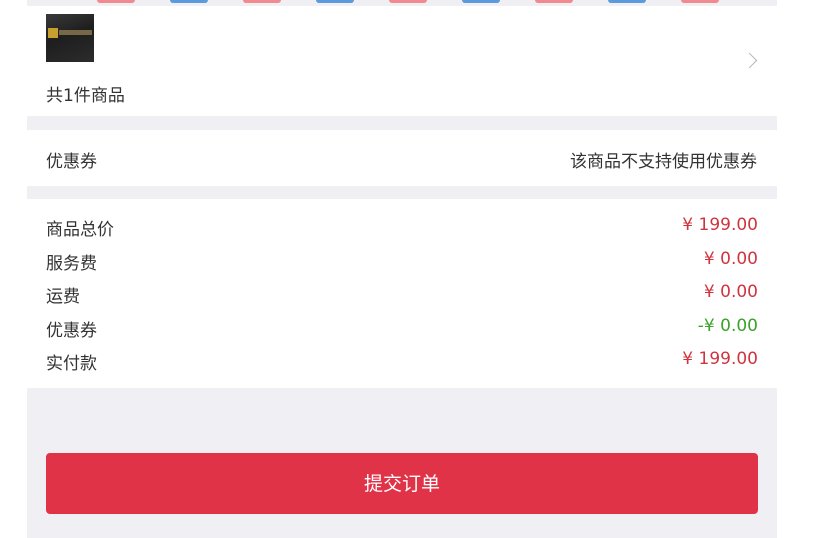 The width and height of the screenshot is (824, 538). What do you see at coordinates (402, 227) in the screenshot?
I see `summary-row-subtotal: 商品总价 ¥ 199.00` at bounding box center [402, 227].